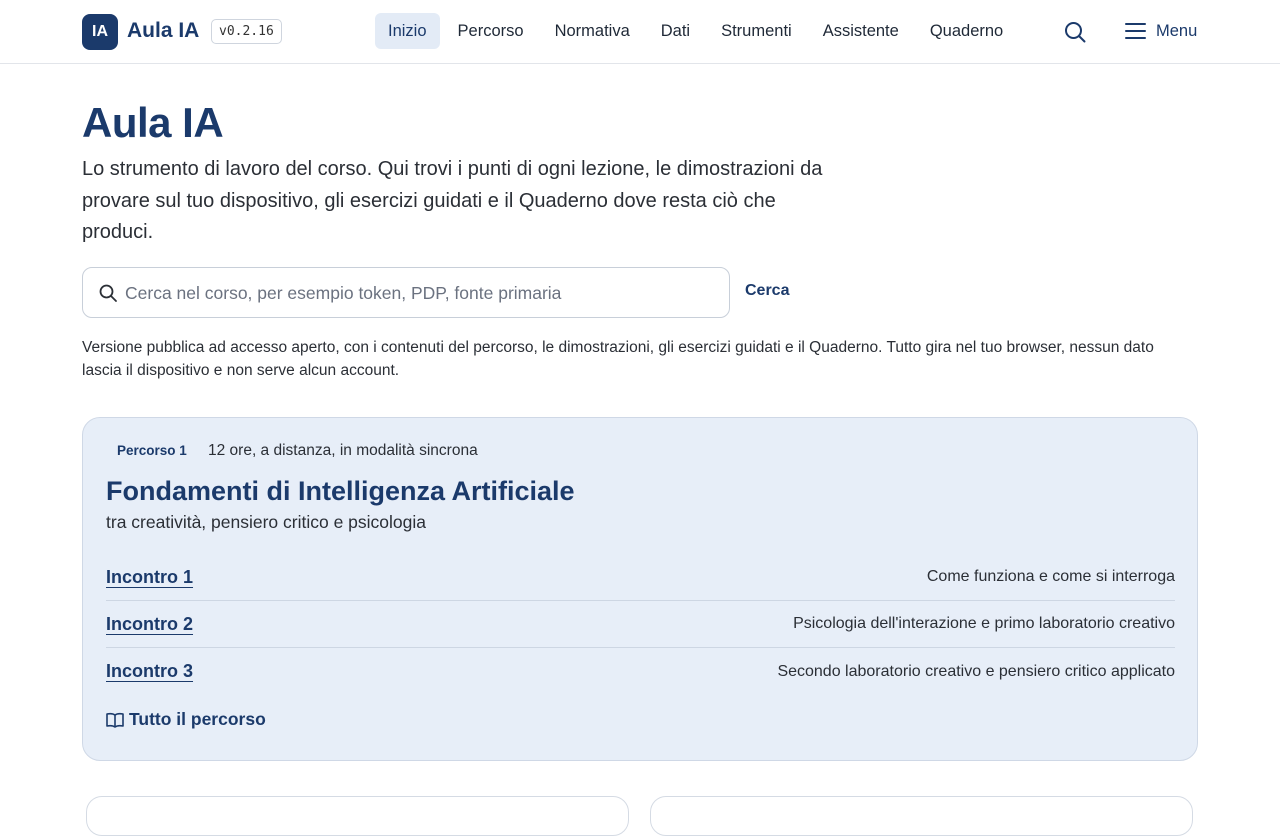 This screenshot has width=1280, height=836. I want to click on nav-item-assistente: Assistente, so click(861, 31).